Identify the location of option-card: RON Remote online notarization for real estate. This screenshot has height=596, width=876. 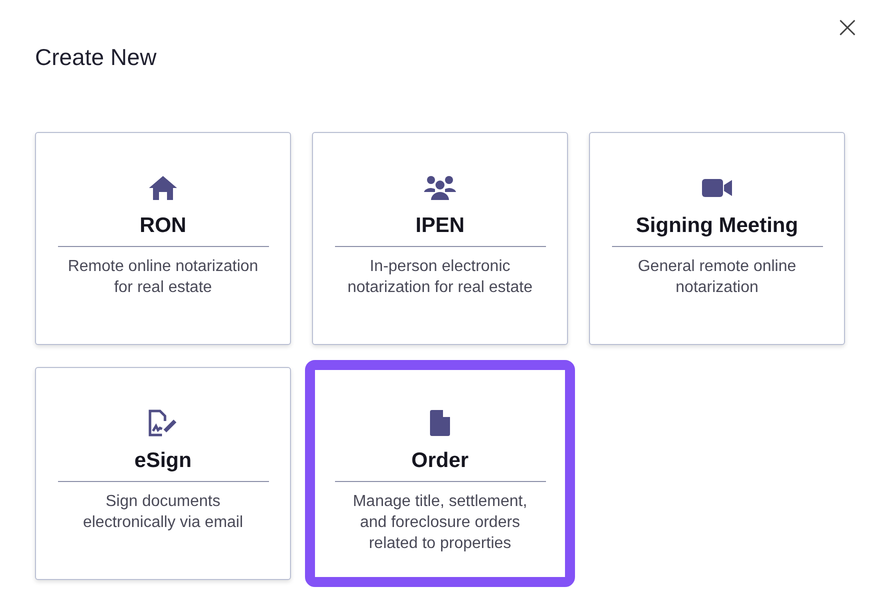
(163, 238).